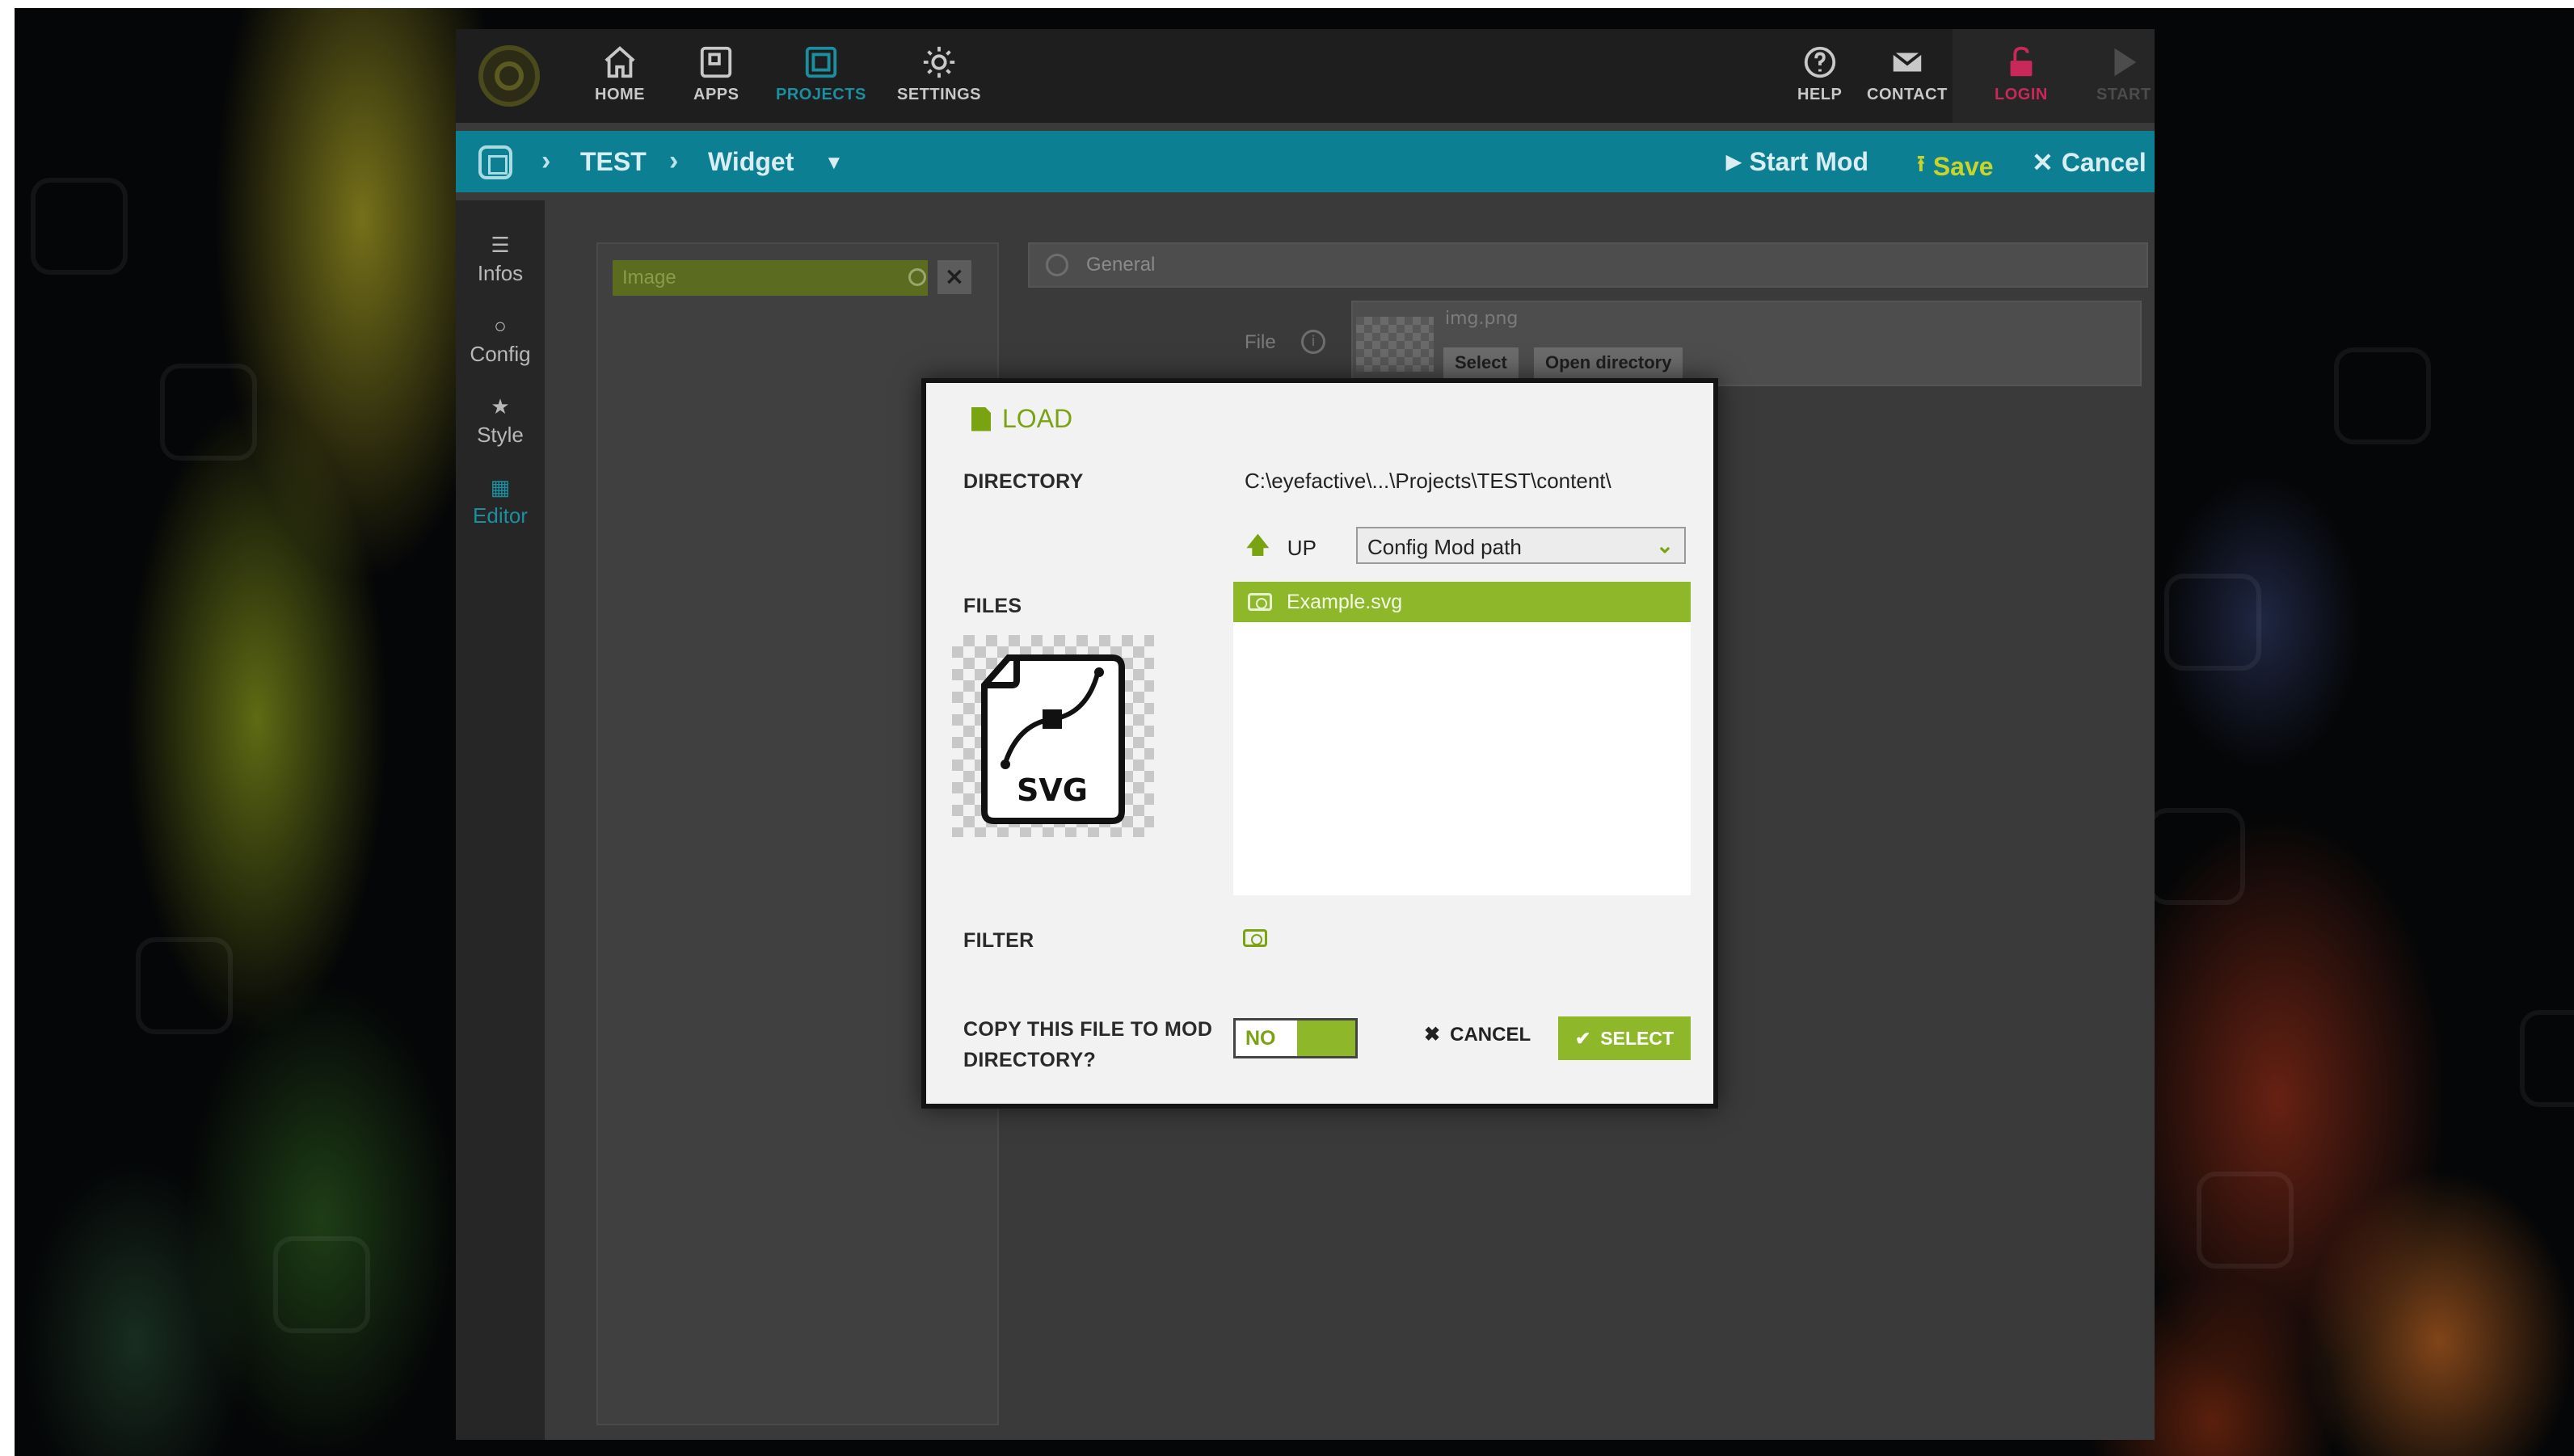 The width and height of the screenshot is (2574, 1456). Describe the element at coordinates (1121, 265) in the screenshot. I see `section-title: General` at that location.